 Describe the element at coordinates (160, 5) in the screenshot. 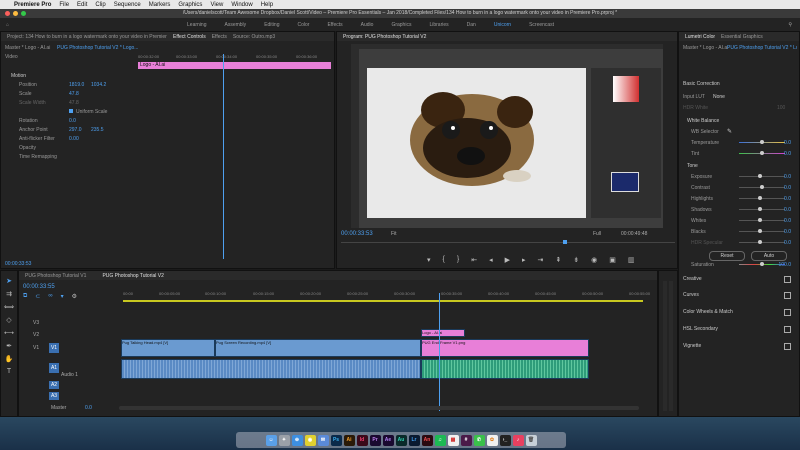

I see `menu-markers: Markers` at that location.